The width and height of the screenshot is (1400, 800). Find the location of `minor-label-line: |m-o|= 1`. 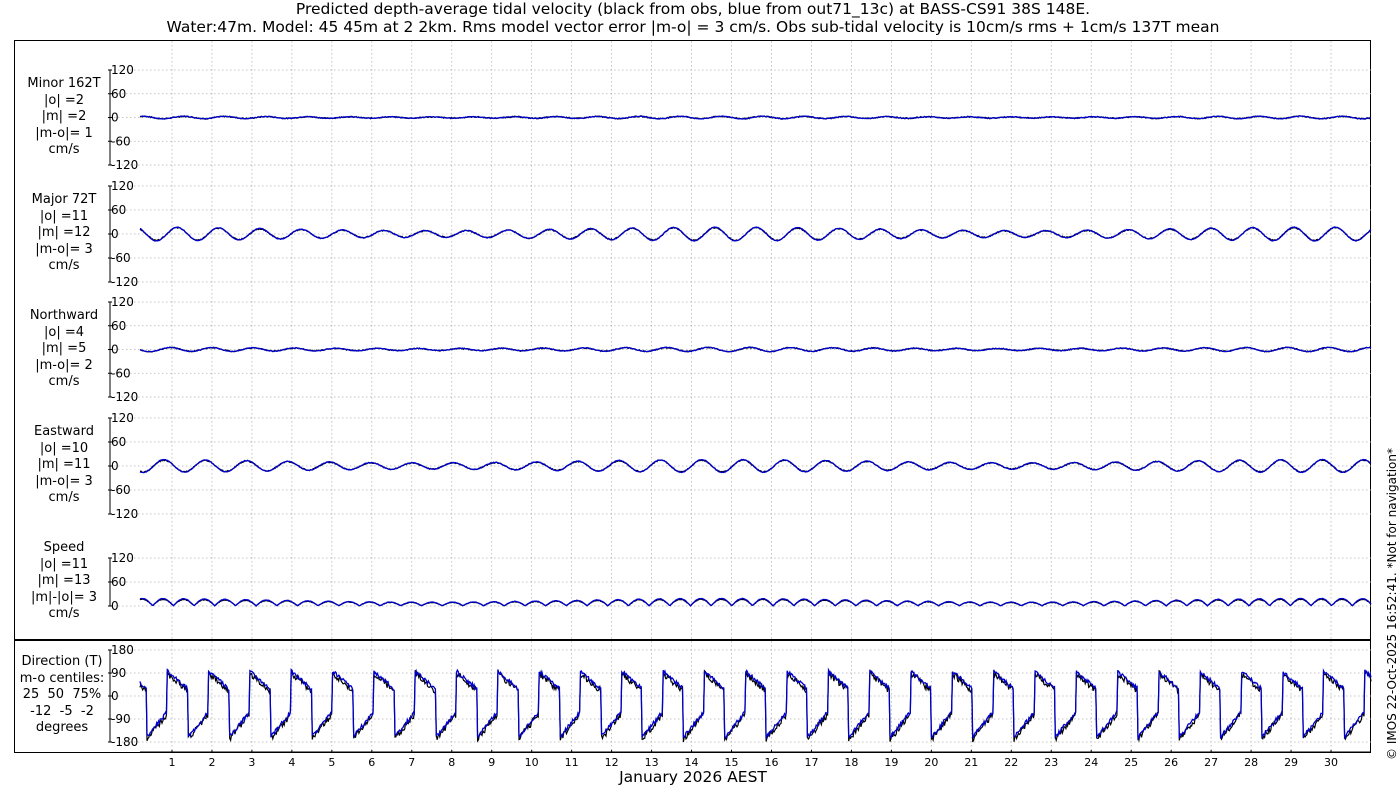

minor-label-line: |m-o|= 1 is located at coordinates (64, 133).